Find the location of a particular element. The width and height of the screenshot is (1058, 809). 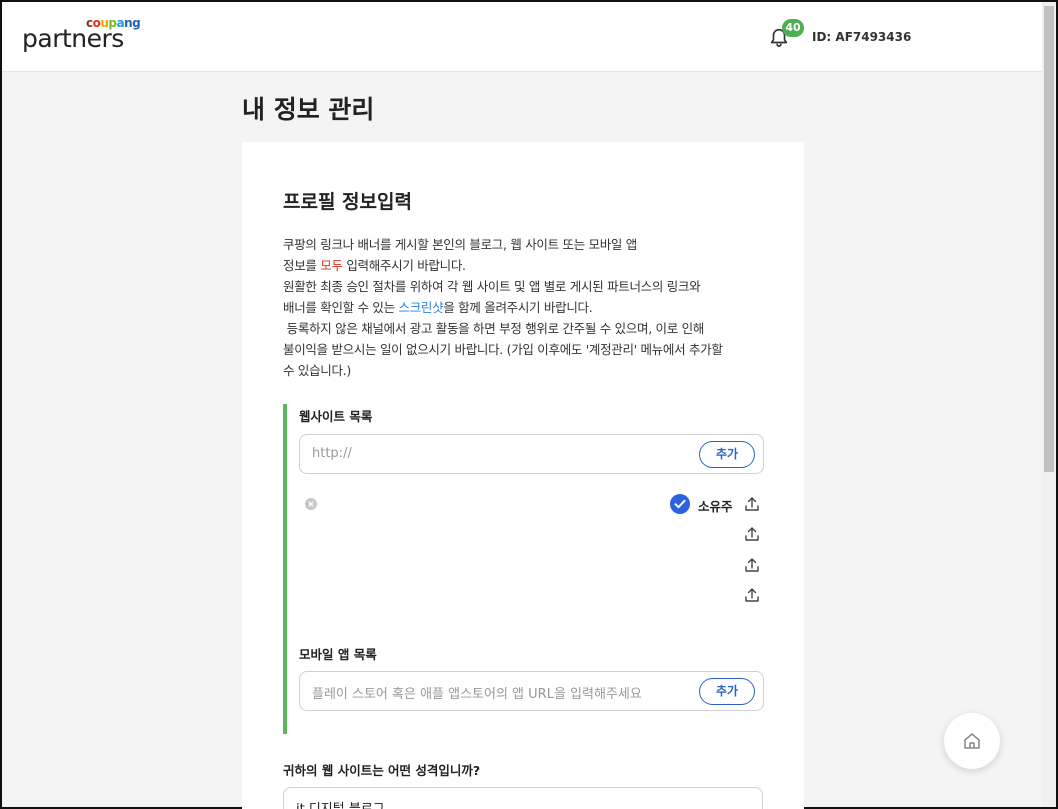

home-button is located at coordinates (972, 741).